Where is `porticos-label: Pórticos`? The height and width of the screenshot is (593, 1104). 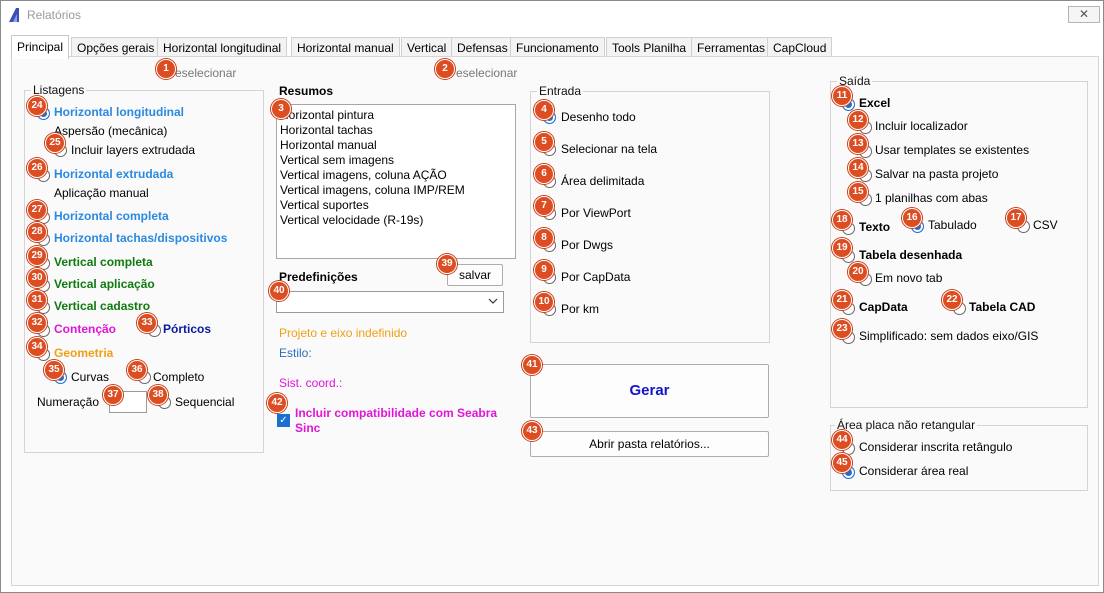 porticos-label: Pórticos is located at coordinates (187, 329).